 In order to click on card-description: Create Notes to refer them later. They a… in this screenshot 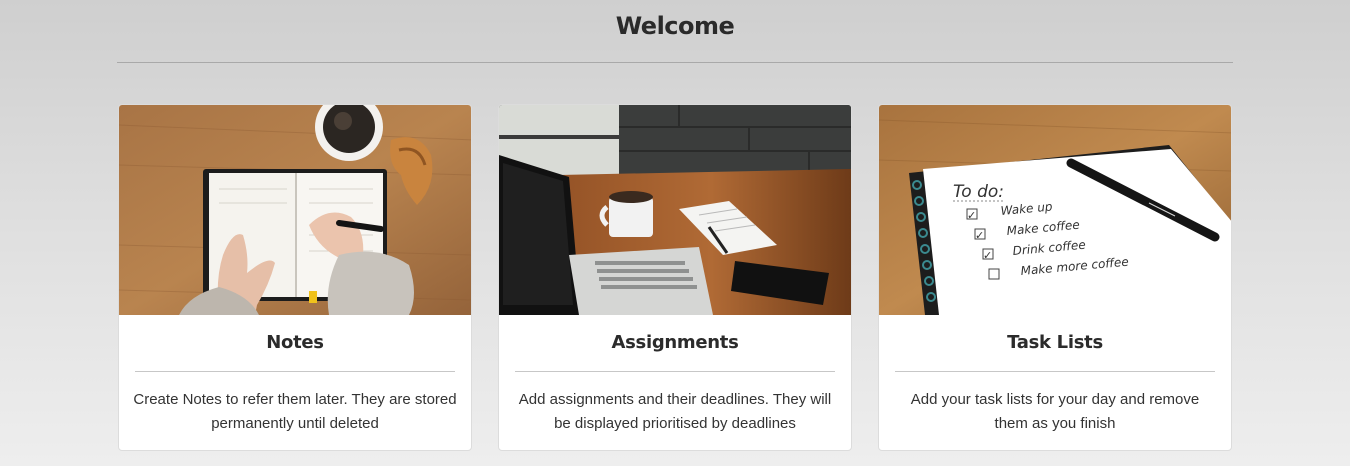, I will do `click(295, 411)`.